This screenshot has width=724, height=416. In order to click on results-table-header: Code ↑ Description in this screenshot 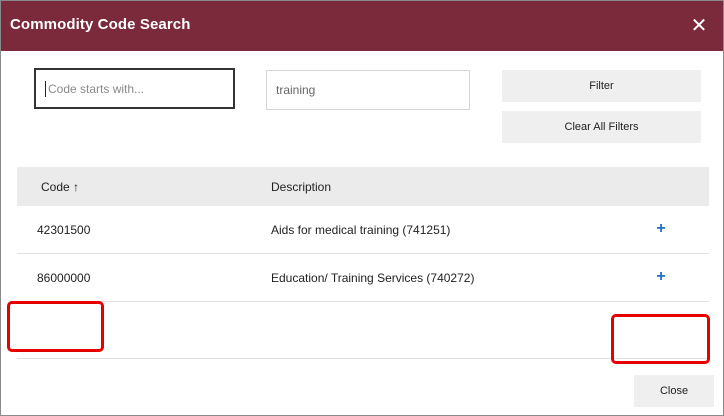, I will do `click(363, 186)`.